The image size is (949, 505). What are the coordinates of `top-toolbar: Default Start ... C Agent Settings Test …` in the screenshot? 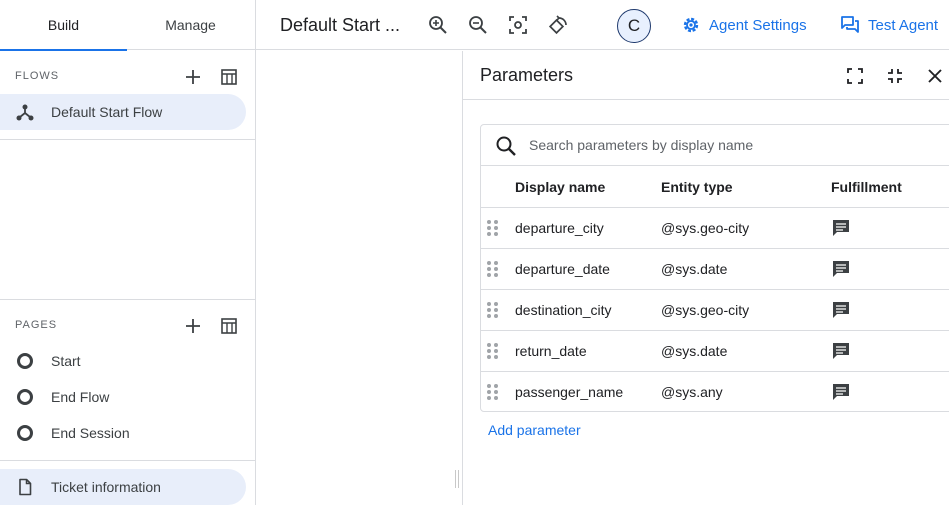 It's located at (602, 25).